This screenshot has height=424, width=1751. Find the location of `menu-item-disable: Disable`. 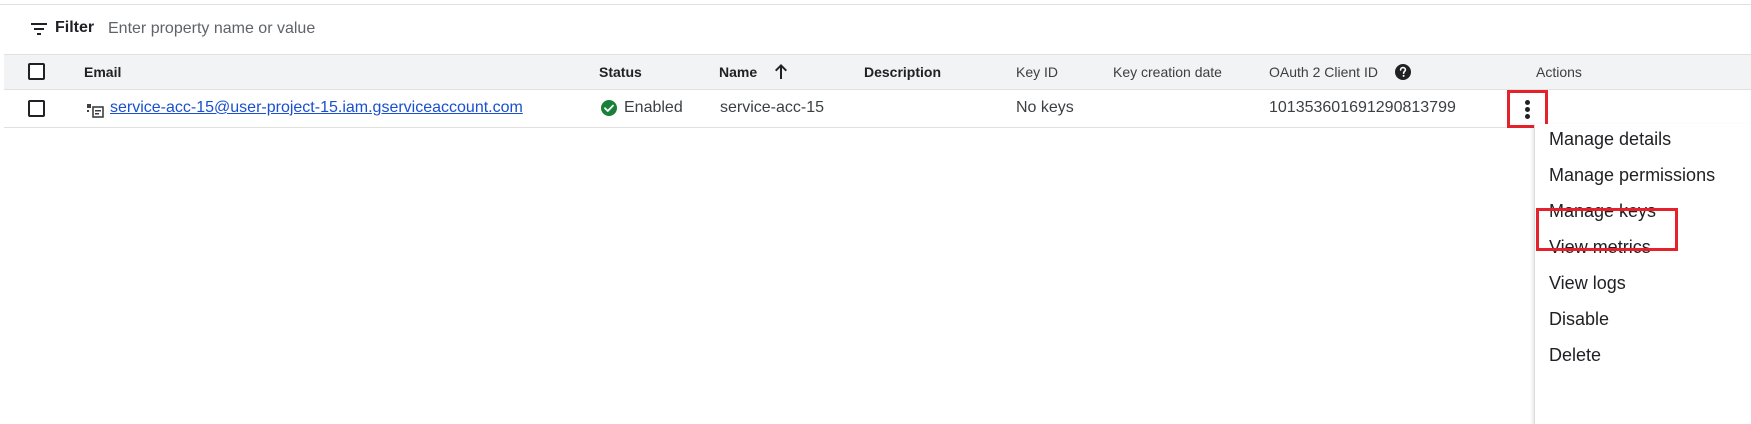

menu-item-disable: Disable is located at coordinates (1579, 319).